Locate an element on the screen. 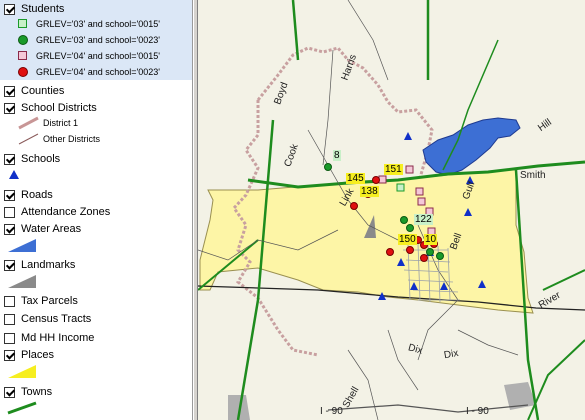 This screenshot has height=420, width=585. layer-school-districts: School Districts is located at coordinates (50, 108).